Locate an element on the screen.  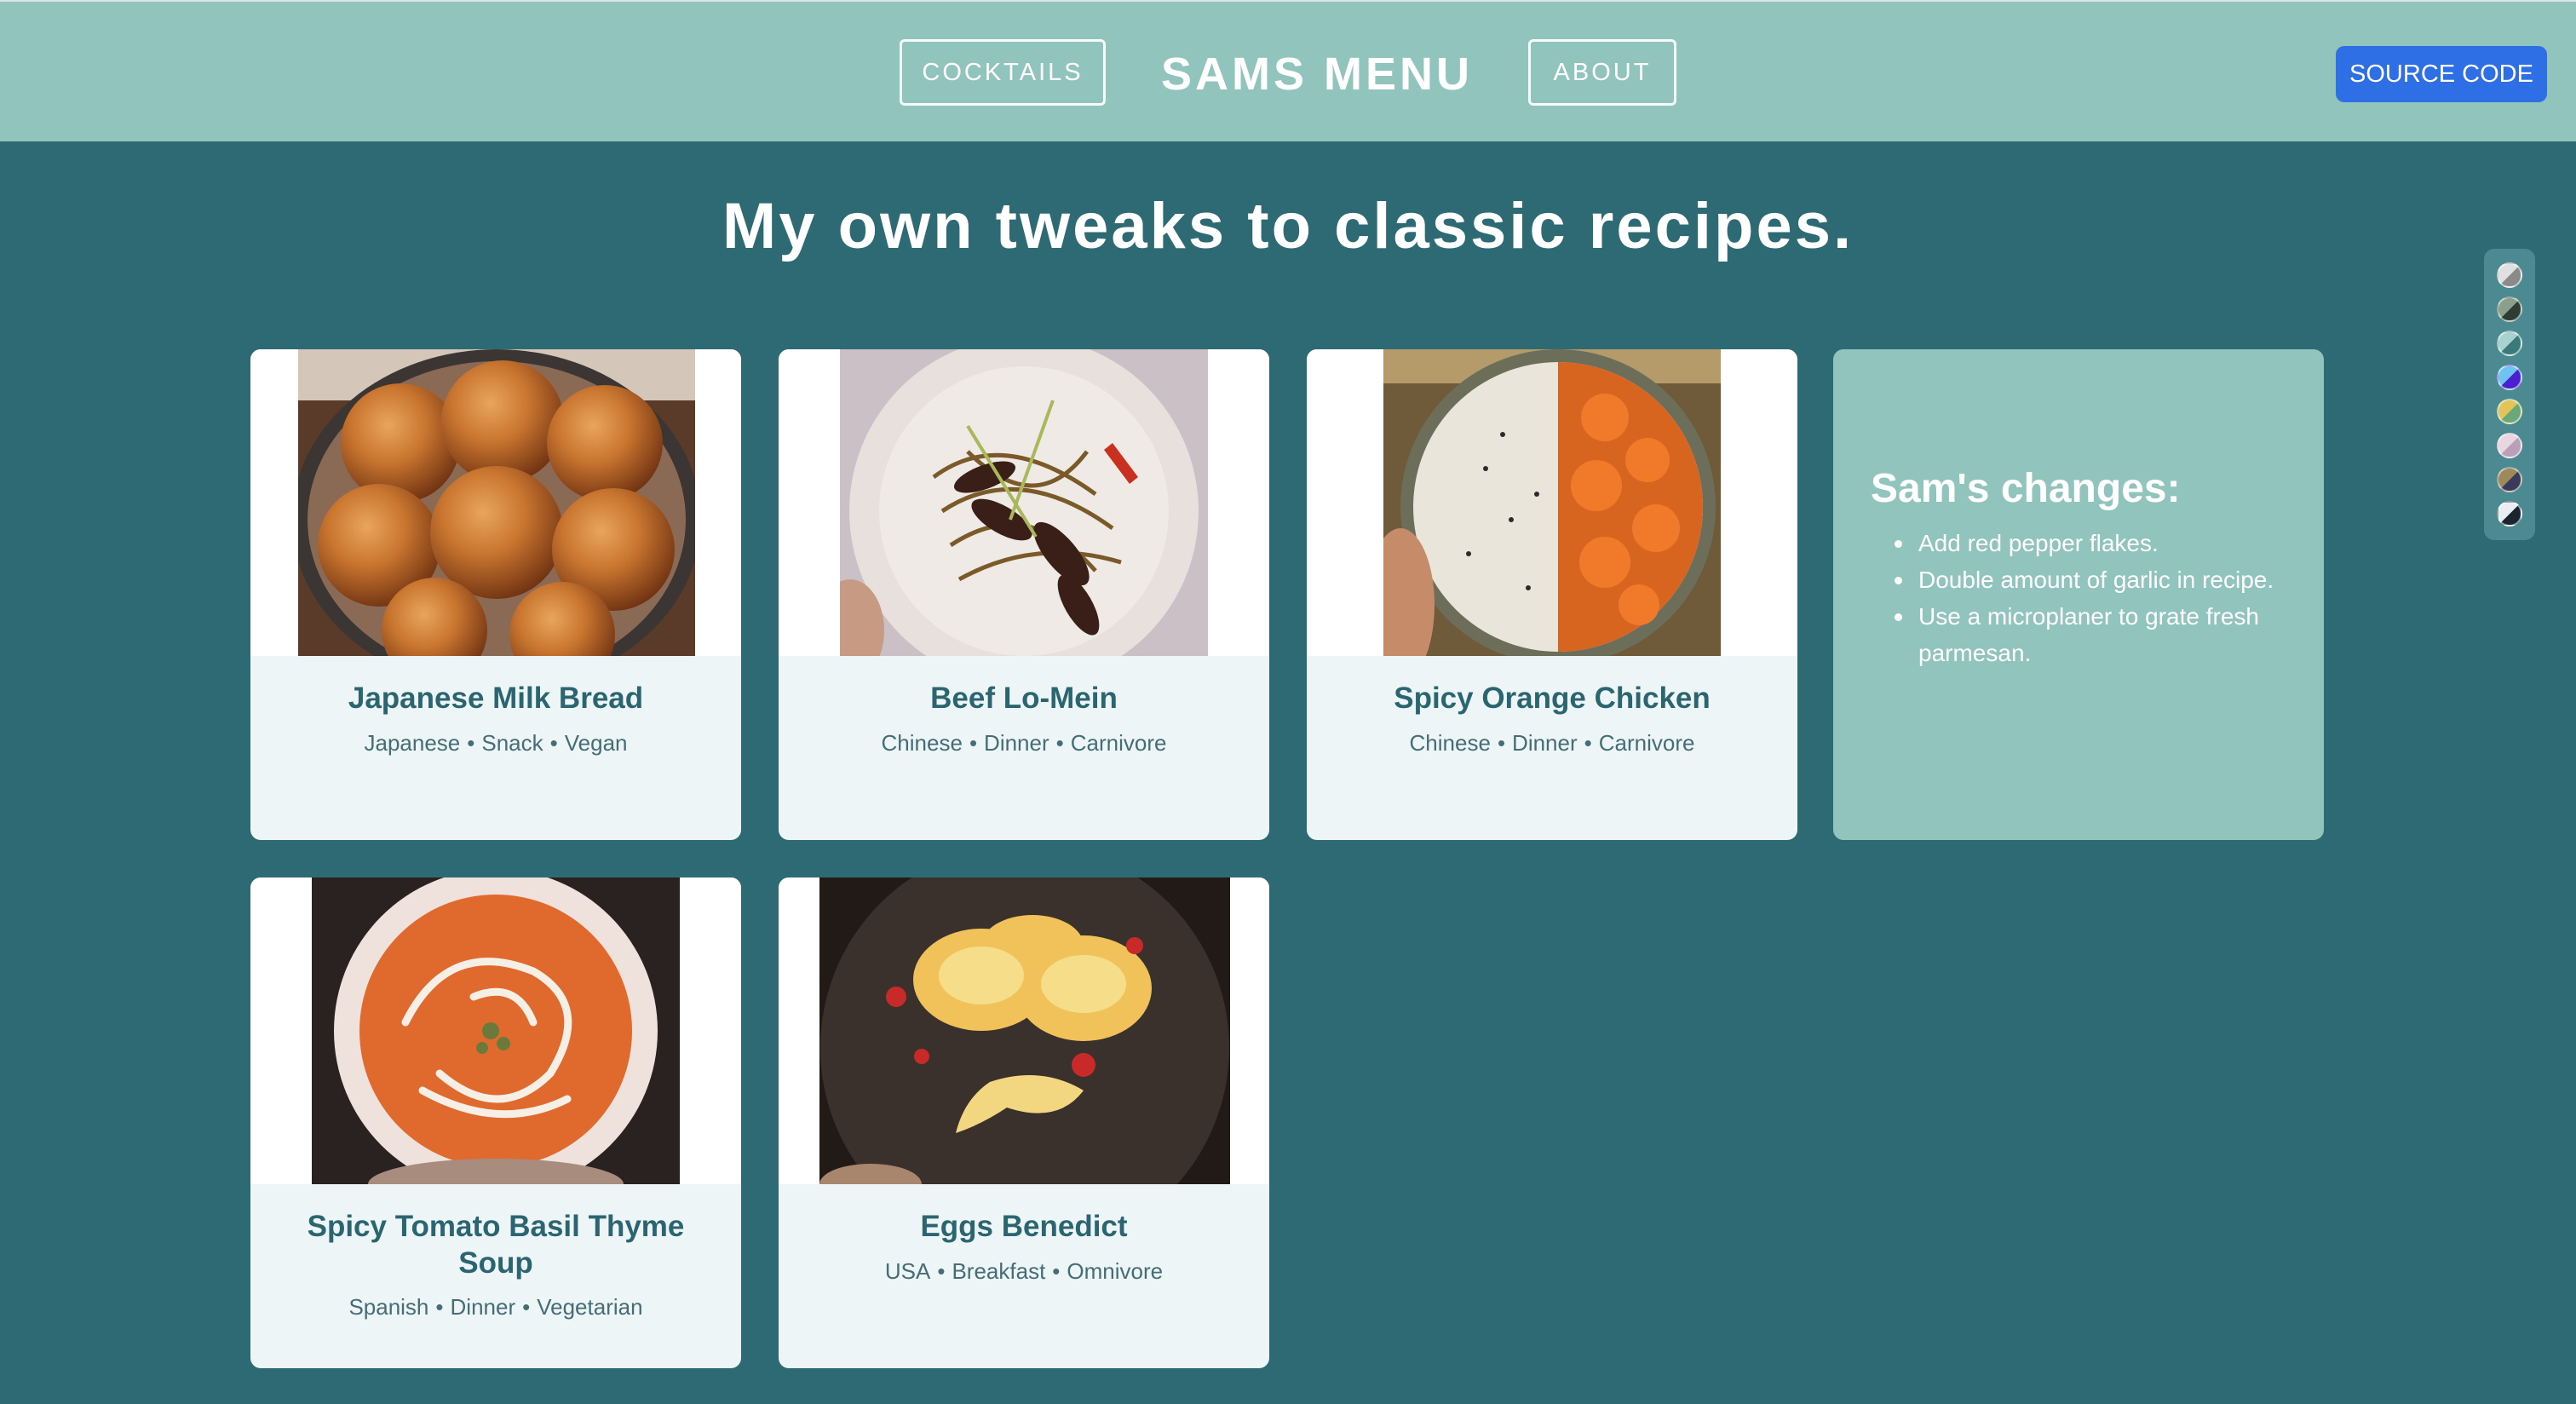
recipe-title: Spicy Tomato Basil Thyme Soup is located at coordinates (496, 1244).